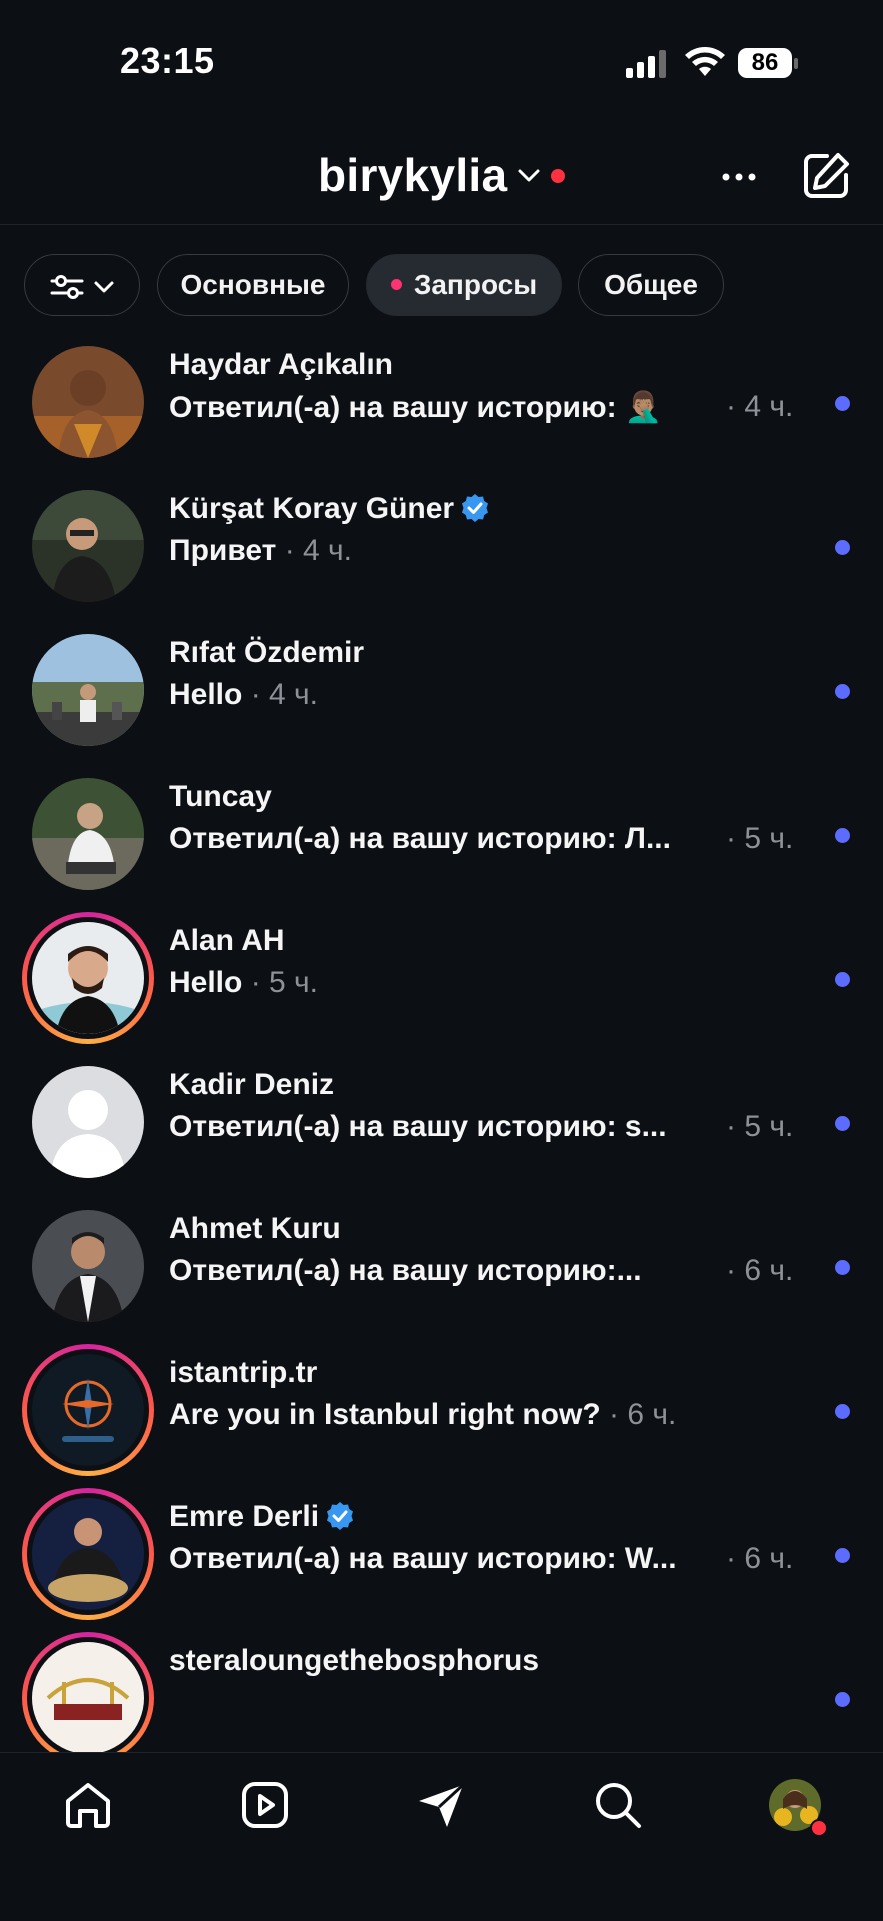 This screenshot has height=1921, width=883. I want to click on requests-dot, so click(396, 285).